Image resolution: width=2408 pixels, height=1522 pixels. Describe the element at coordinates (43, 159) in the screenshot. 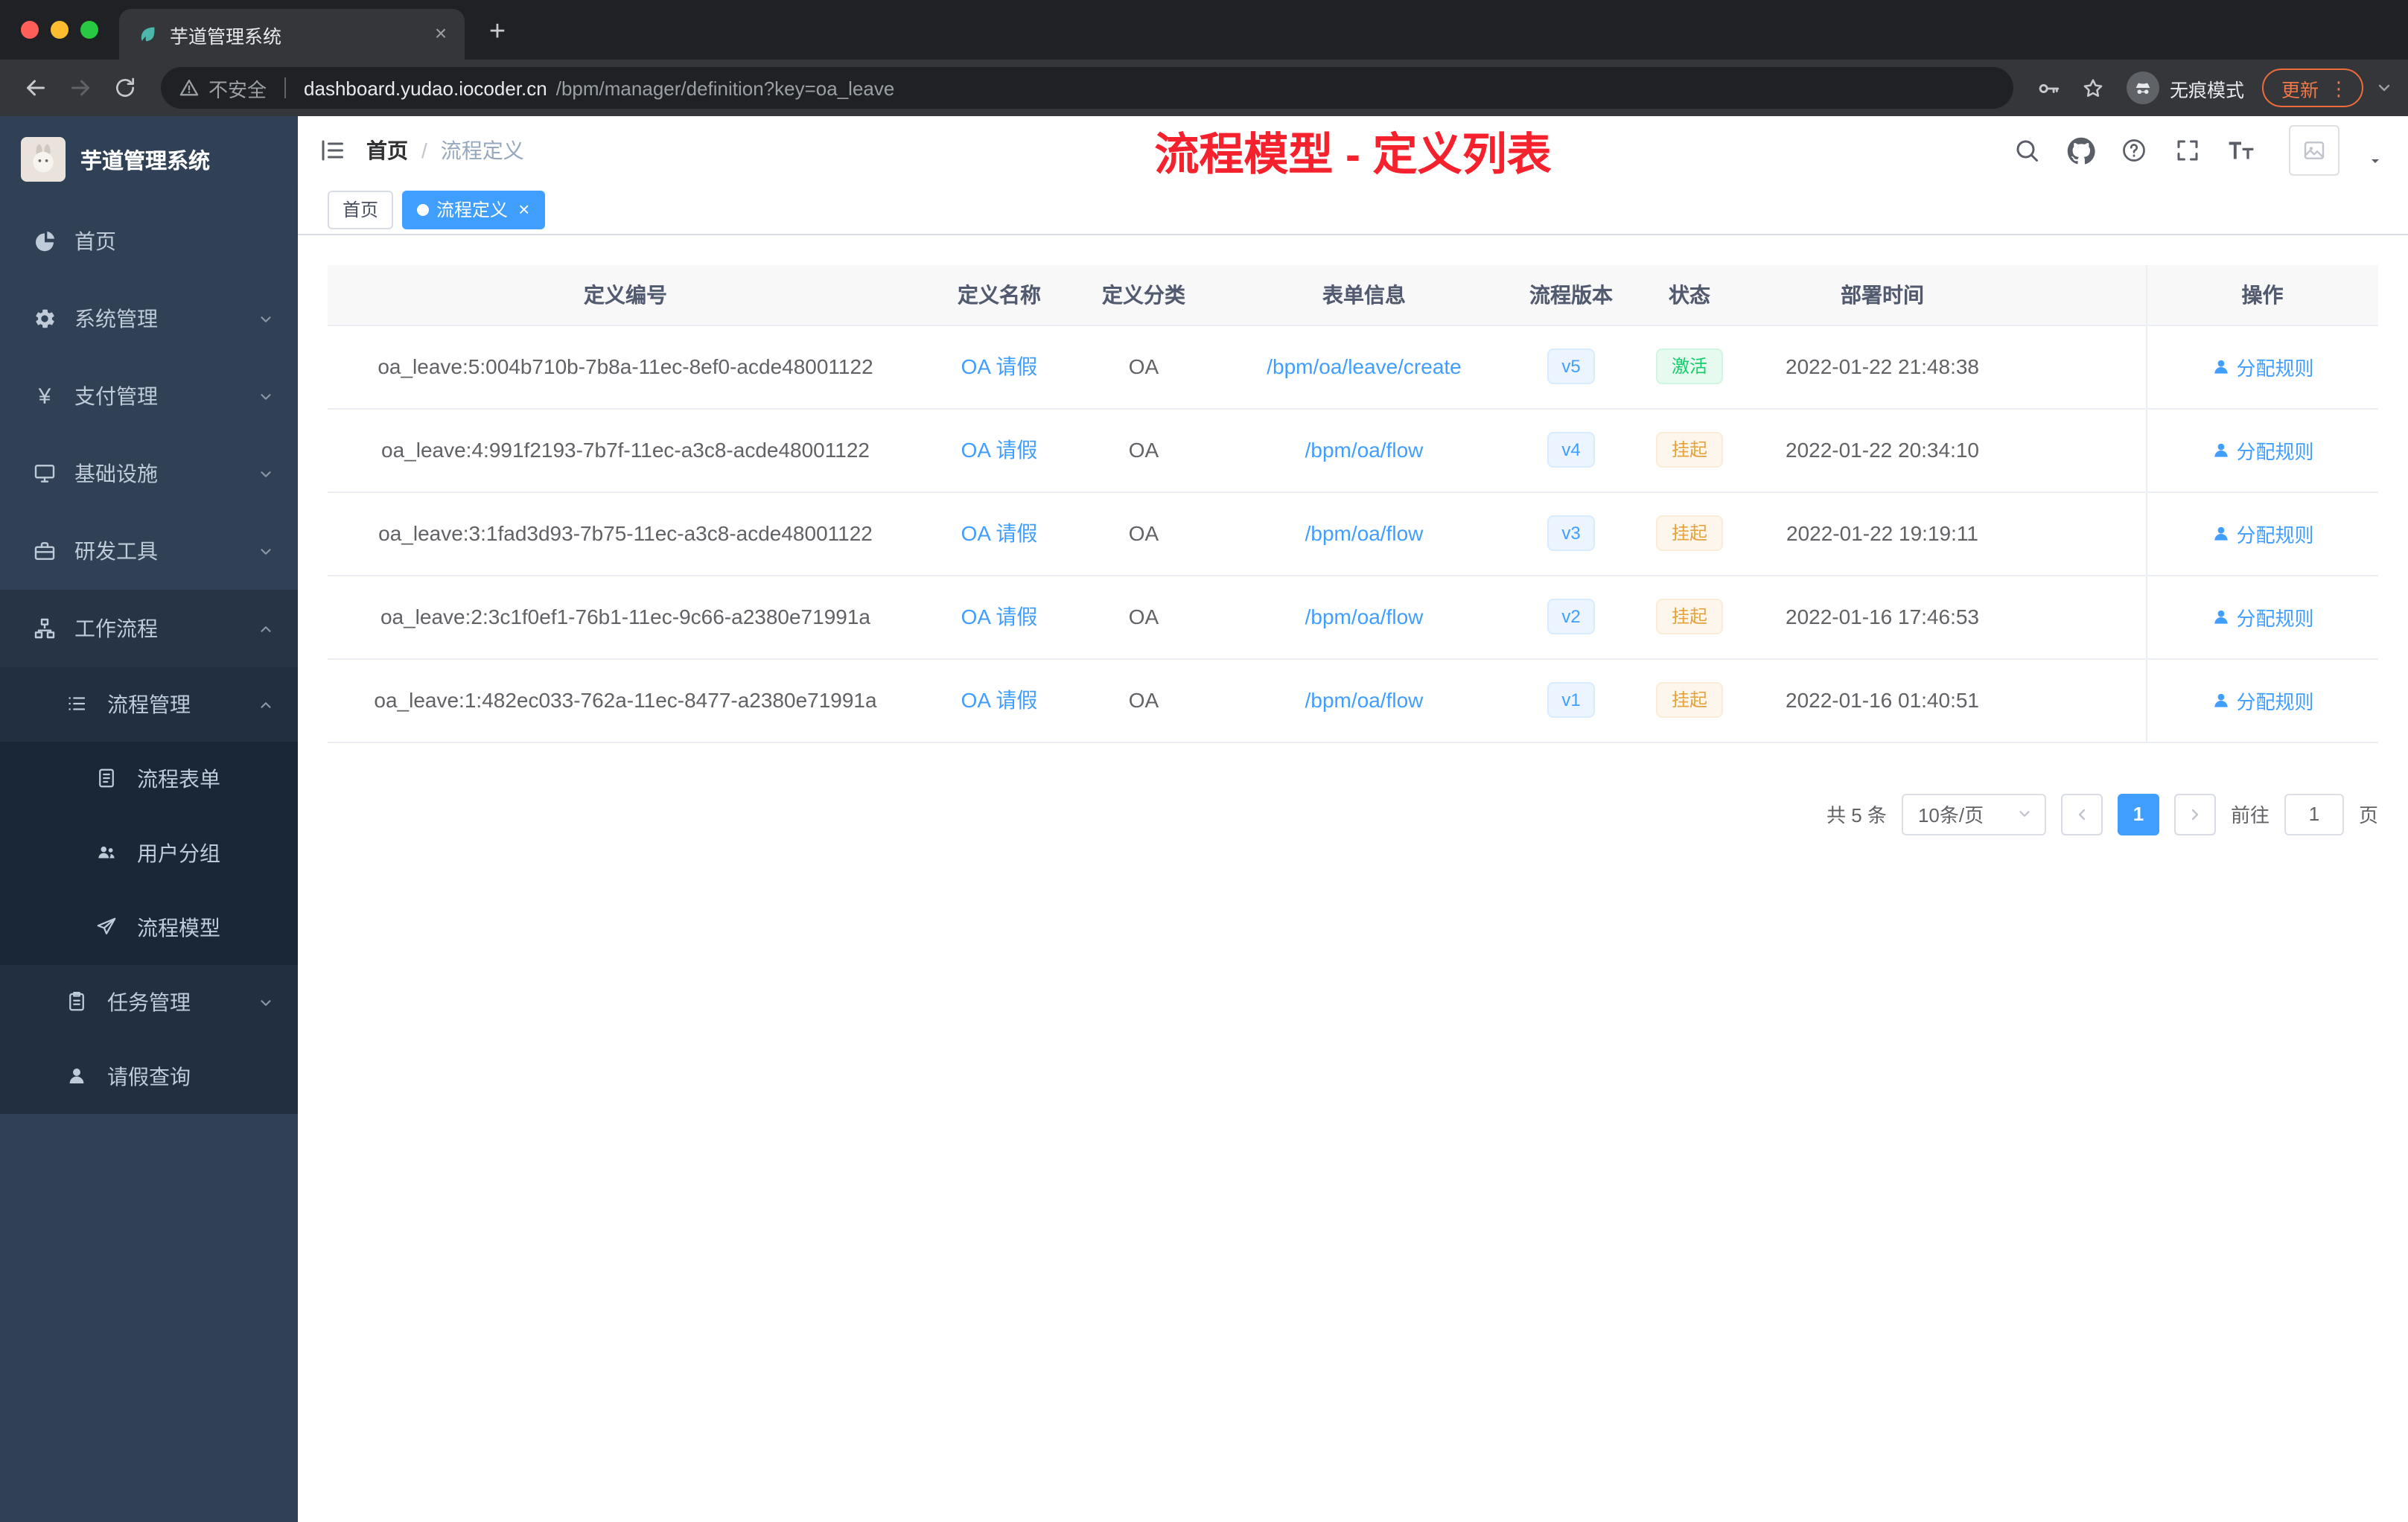

I see `logo-avatar` at that location.